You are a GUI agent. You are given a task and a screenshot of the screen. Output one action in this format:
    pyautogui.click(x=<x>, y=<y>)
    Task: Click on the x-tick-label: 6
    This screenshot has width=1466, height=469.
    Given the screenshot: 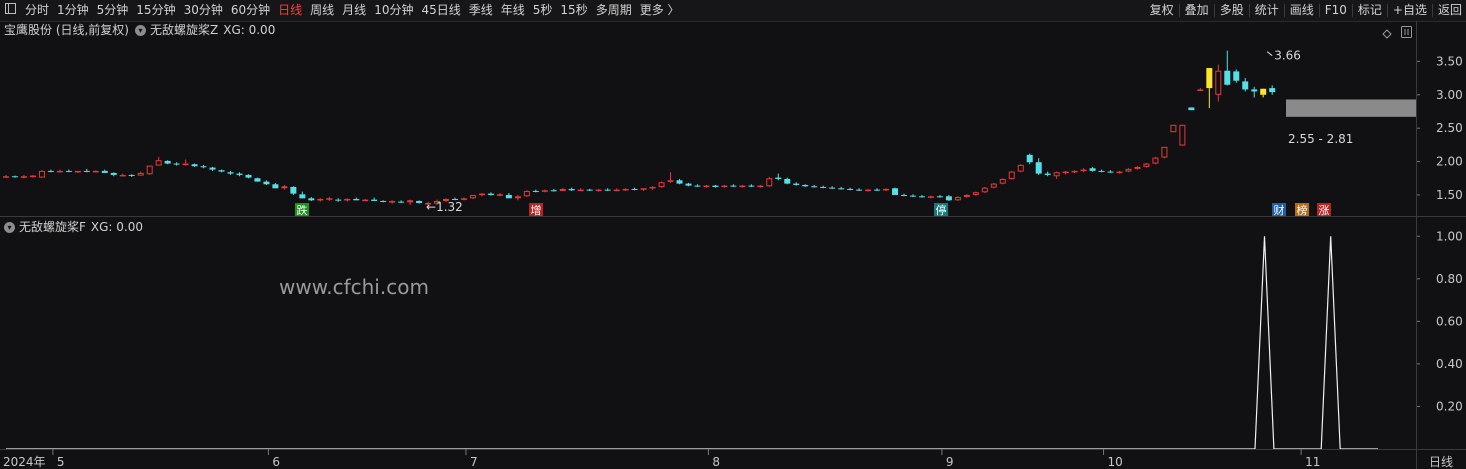 What is the action you would take?
    pyautogui.click(x=276, y=462)
    